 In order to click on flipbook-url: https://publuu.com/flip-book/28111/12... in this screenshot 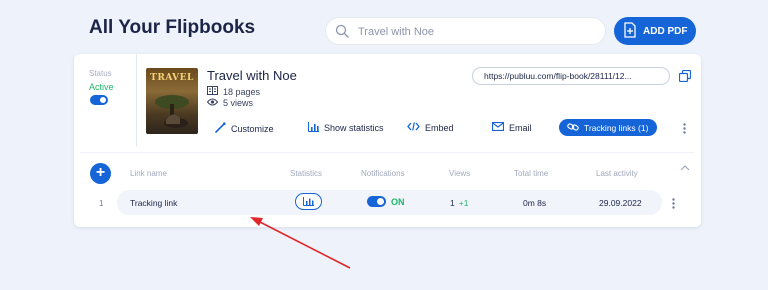, I will do `click(571, 76)`.